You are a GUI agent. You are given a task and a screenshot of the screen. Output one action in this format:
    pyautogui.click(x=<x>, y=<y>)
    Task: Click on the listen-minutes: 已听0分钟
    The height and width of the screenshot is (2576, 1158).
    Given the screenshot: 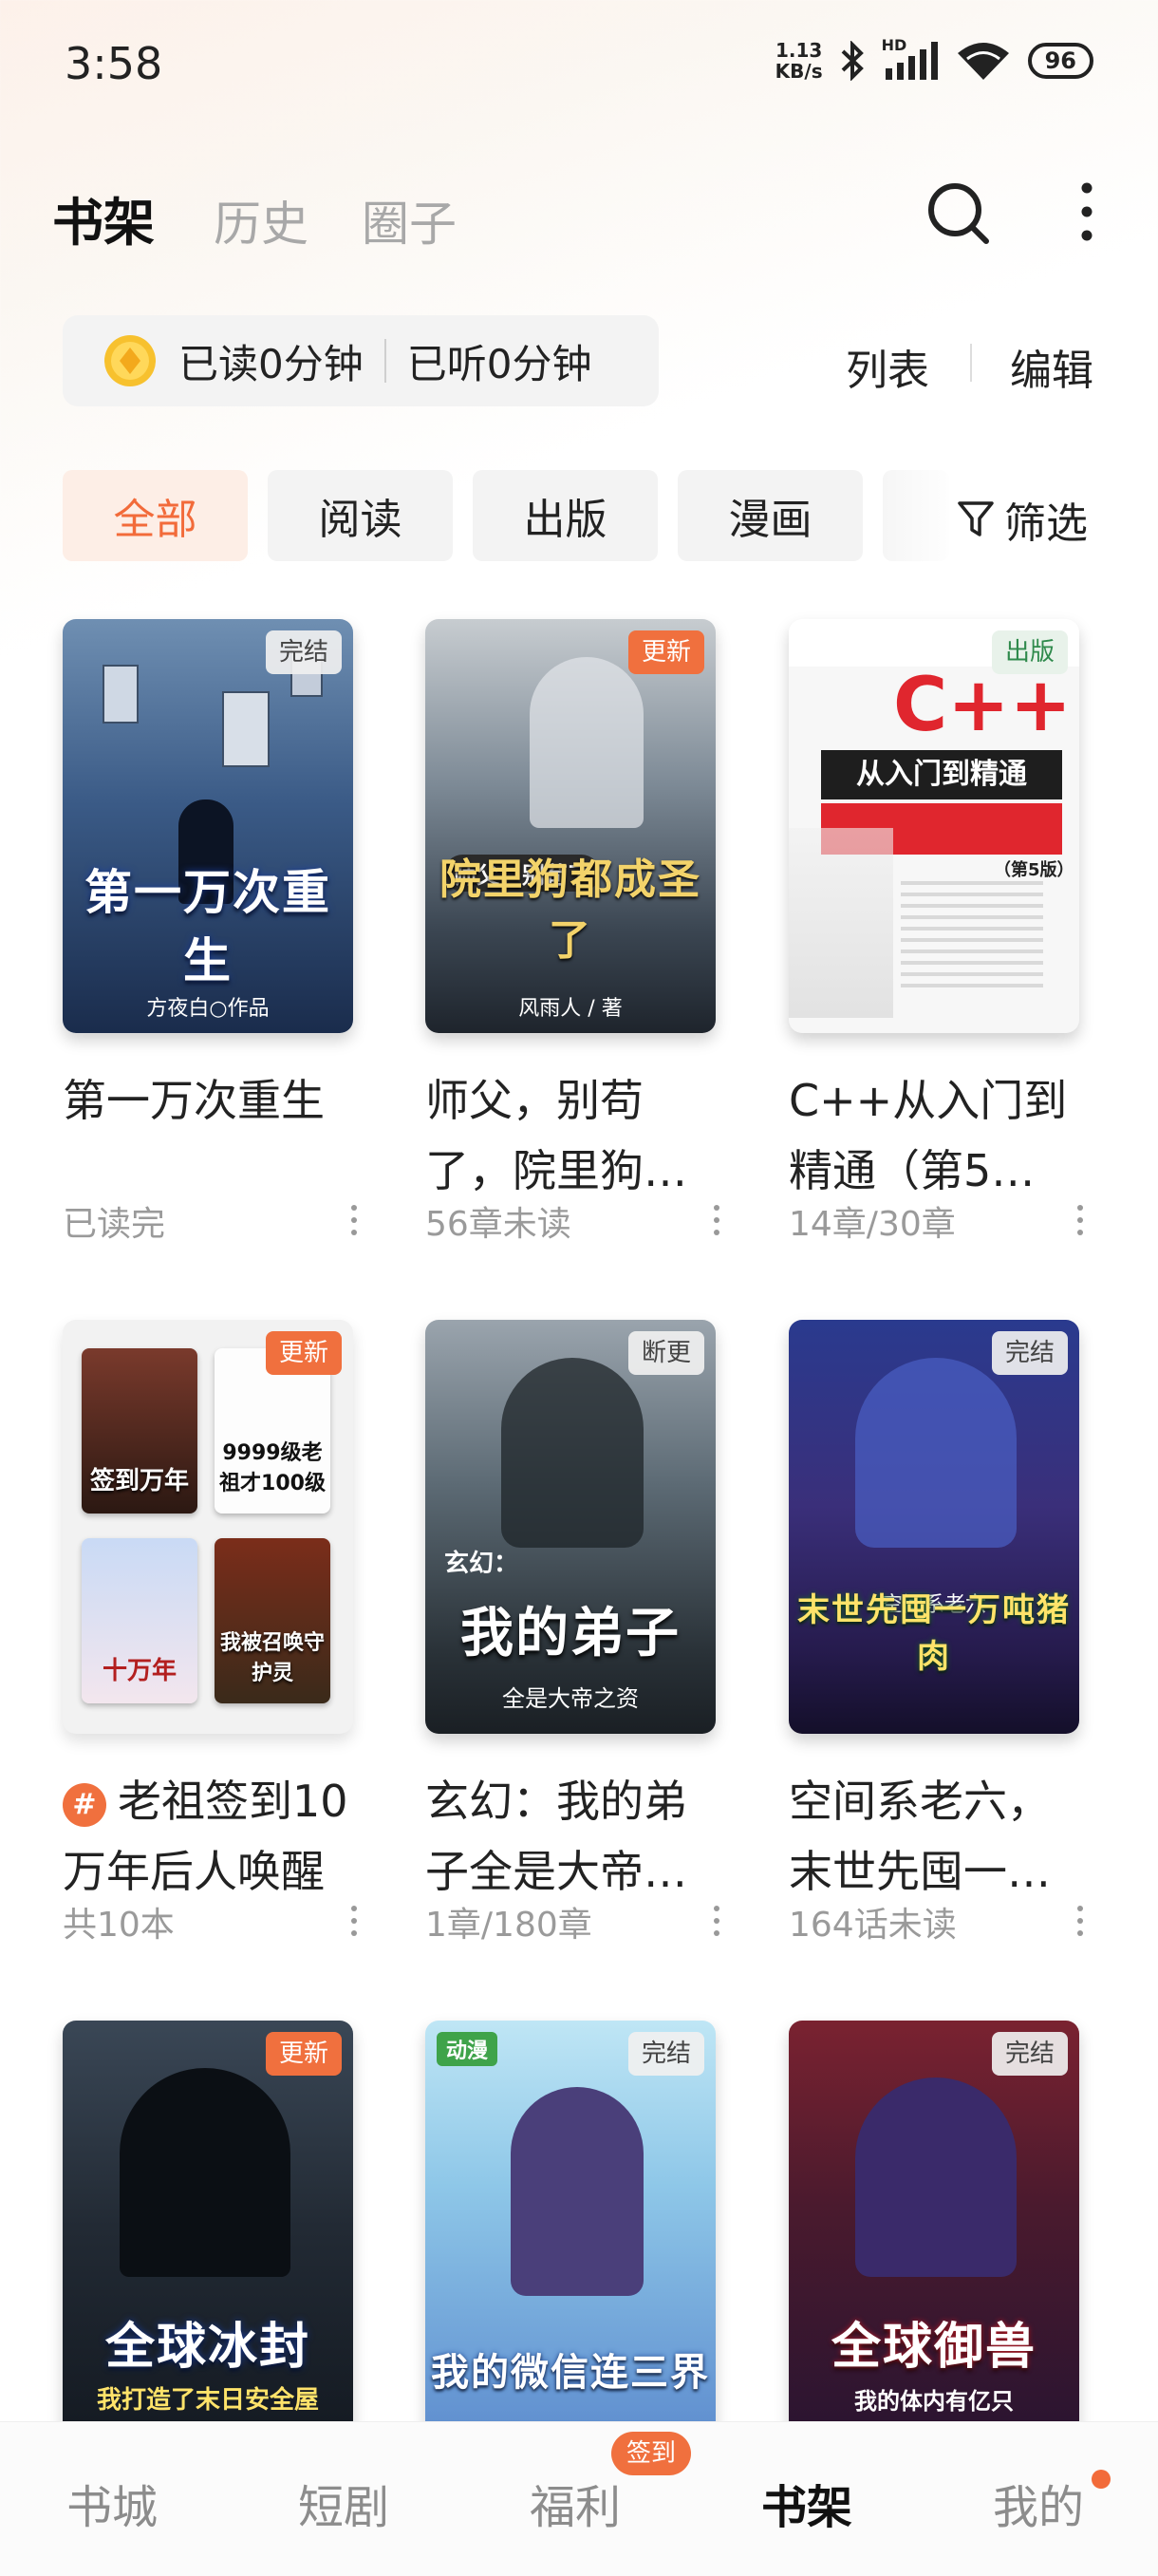 What is the action you would take?
    pyautogui.click(x=499, y=363)
    